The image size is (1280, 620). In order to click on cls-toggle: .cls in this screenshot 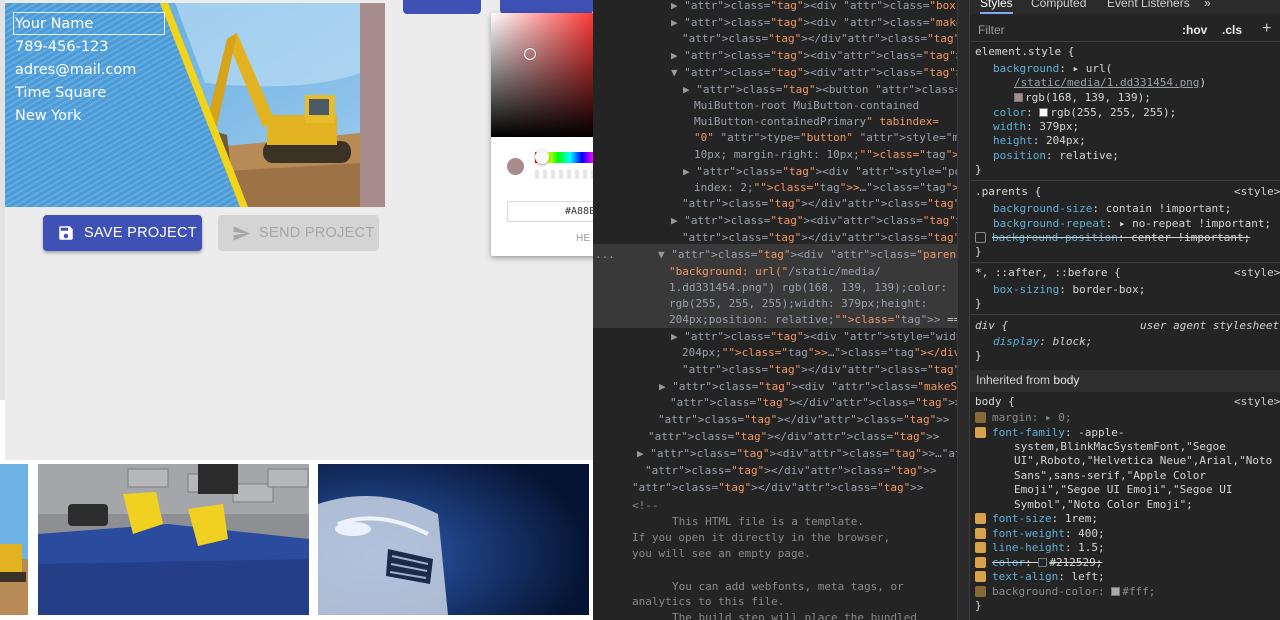, I will do `click(1232, 30)`.